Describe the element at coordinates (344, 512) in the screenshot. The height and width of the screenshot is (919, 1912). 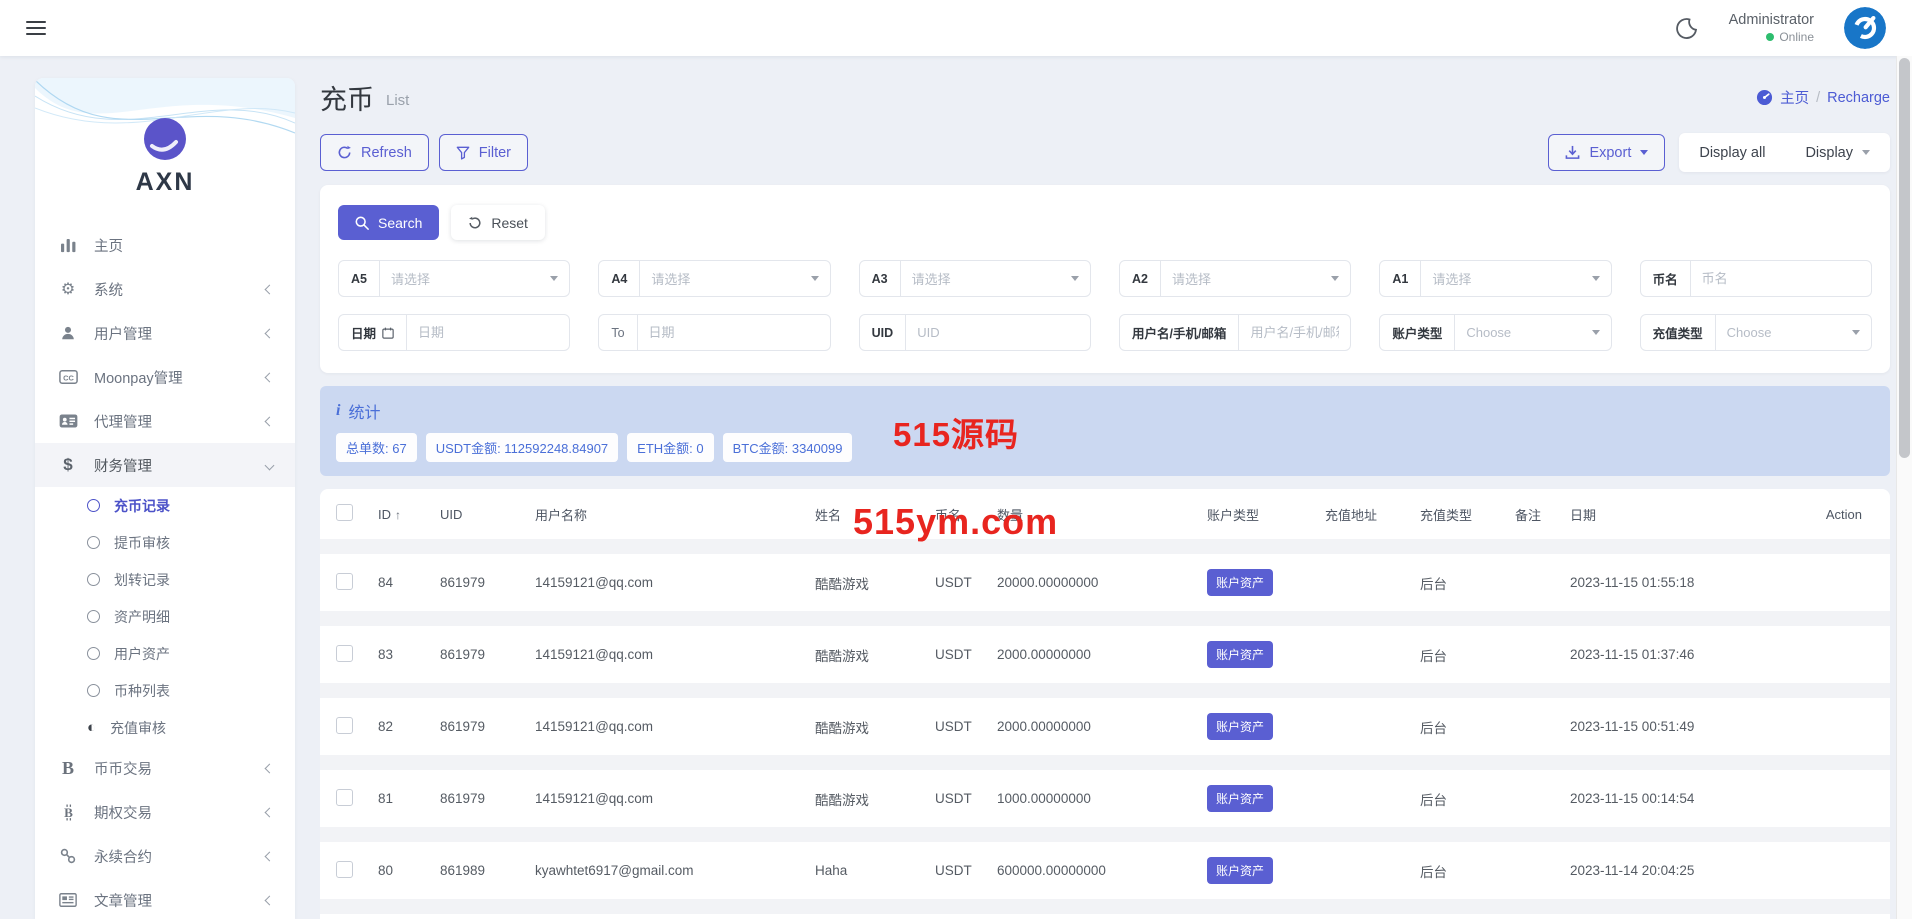
I see `select-all-checkbox` at that location.